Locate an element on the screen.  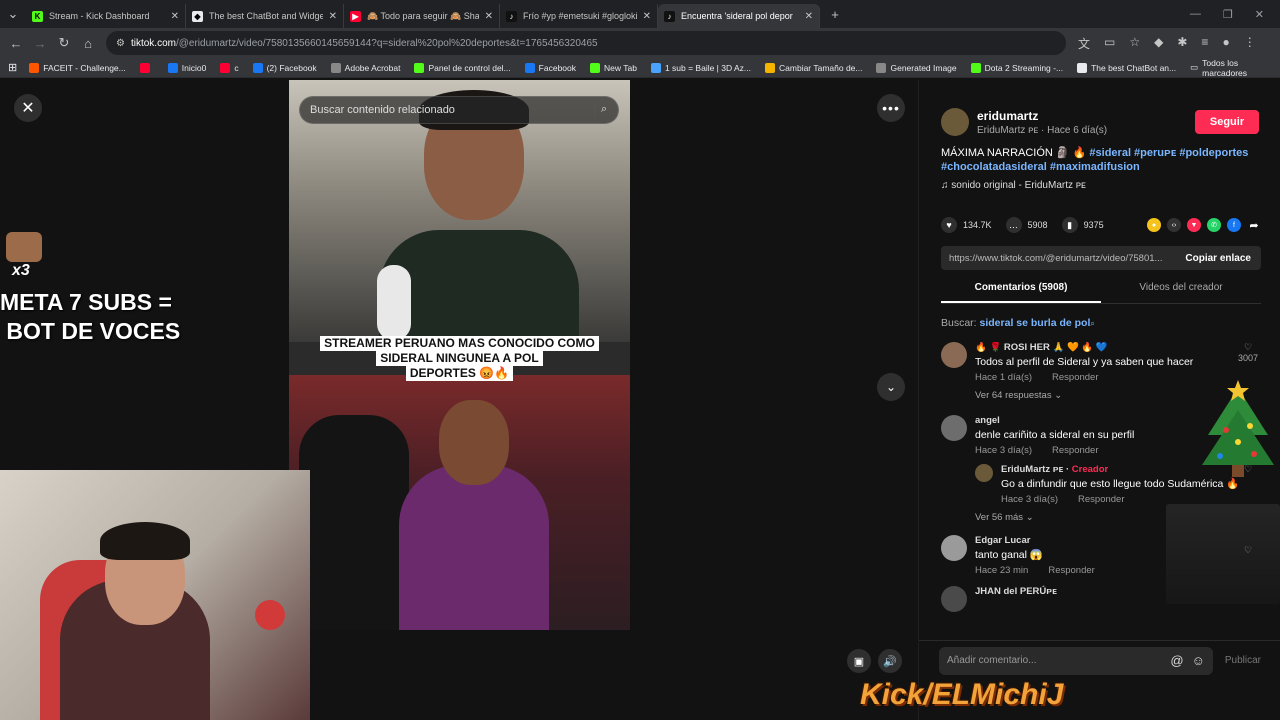
panel-tabs: Comentarios (5908) Videos del creador is located at coordinates (1101, 291).